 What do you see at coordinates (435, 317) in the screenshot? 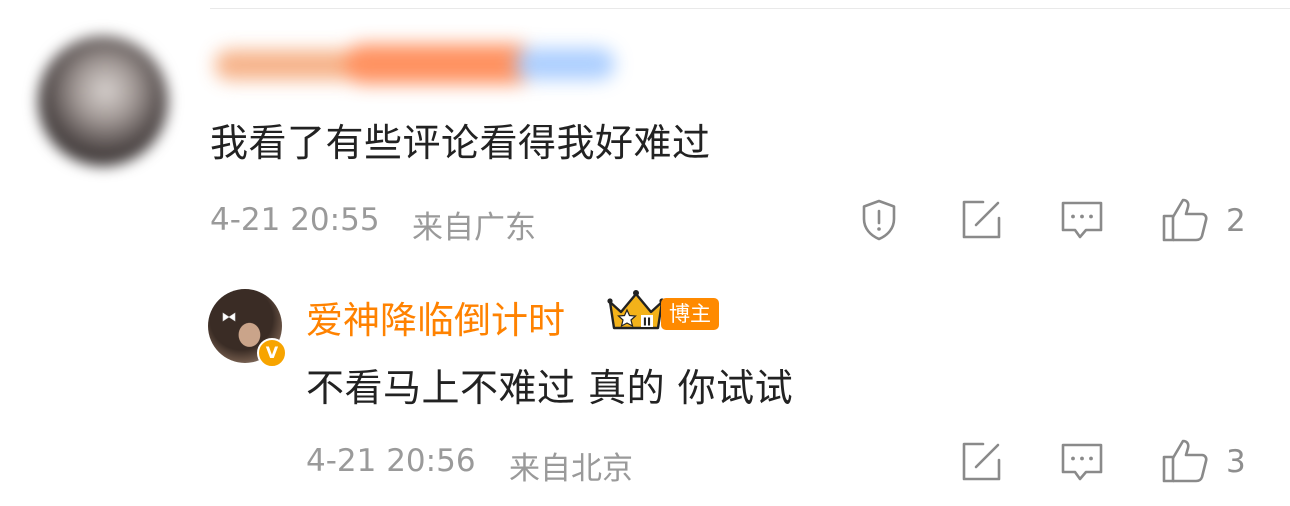
I see `reply-username: 爱神降临倒计时` at bounding box center [435, 317].